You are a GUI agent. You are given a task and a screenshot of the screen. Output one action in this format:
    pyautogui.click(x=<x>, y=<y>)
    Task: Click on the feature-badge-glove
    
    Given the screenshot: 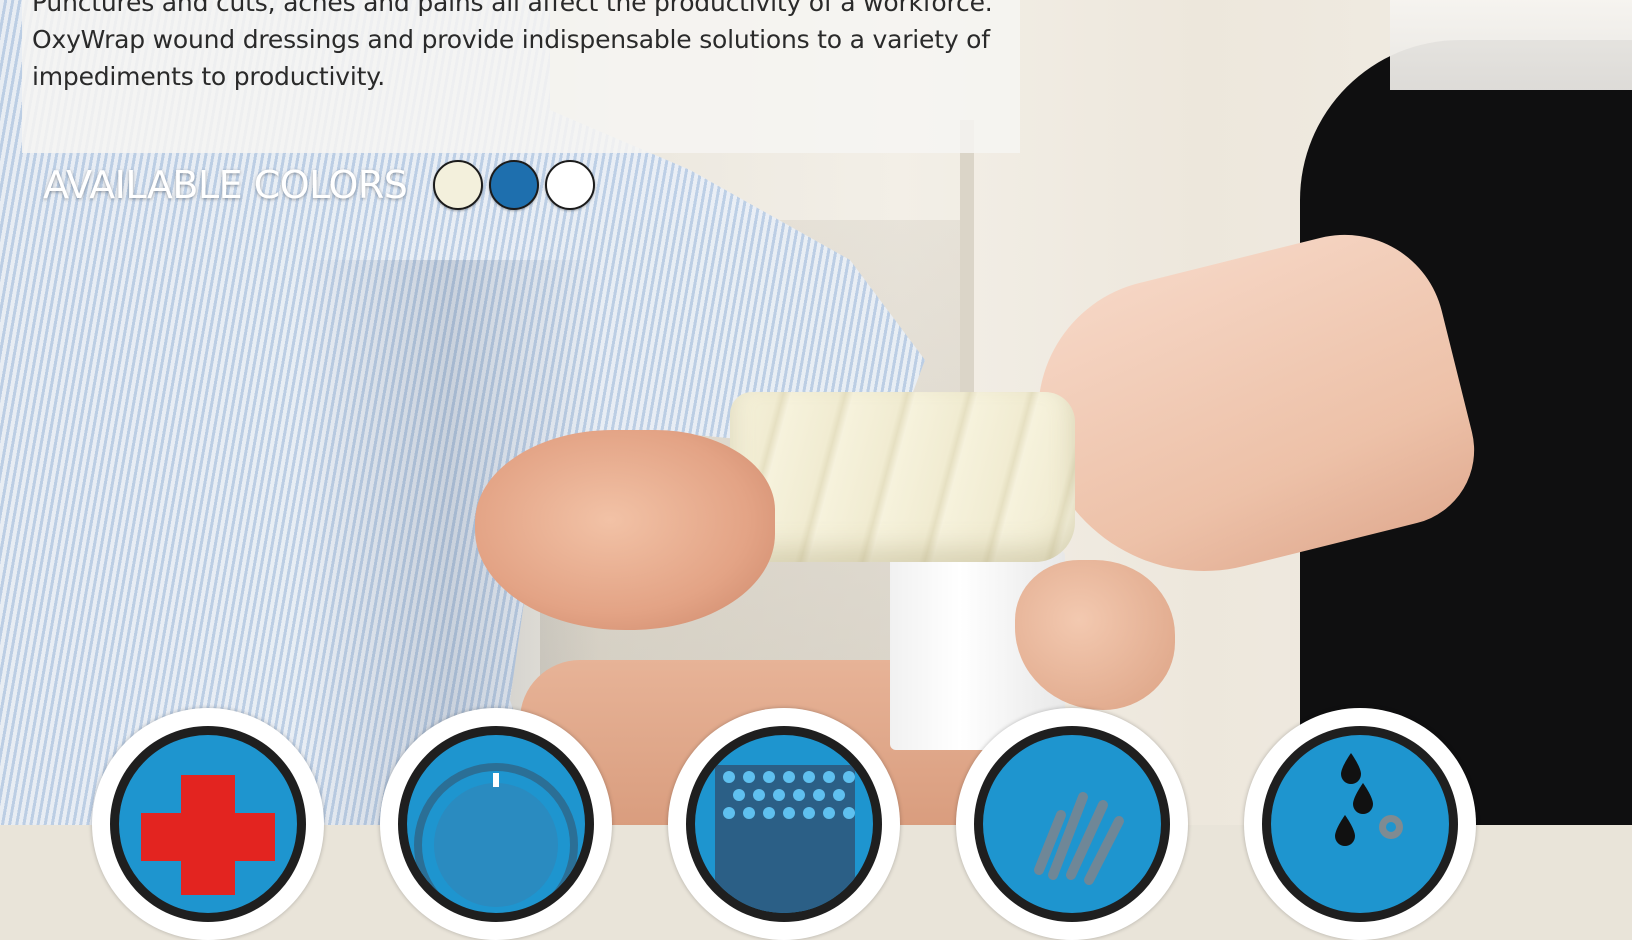 What is the action you would take?
    pyautogui.click(x=1072, y=824)
    